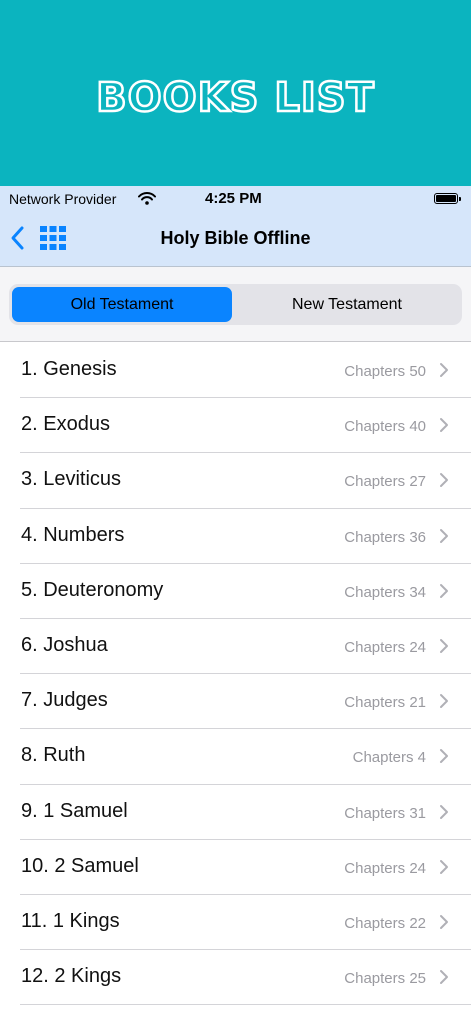 The image size is (471, 1024). What do you see at coordinates (235, 702) in the screenshot?
I see `book-row: 7. Judges Chapters 21` at bounding box center [235, 702].